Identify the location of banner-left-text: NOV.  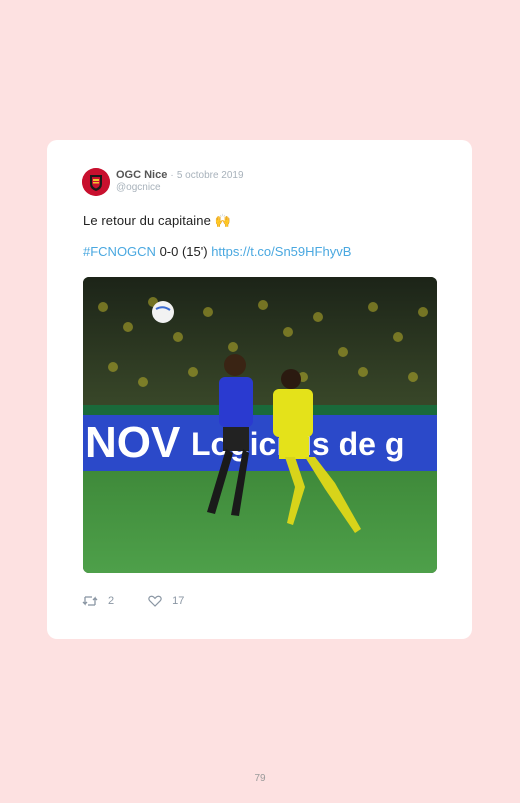
(133, 442).